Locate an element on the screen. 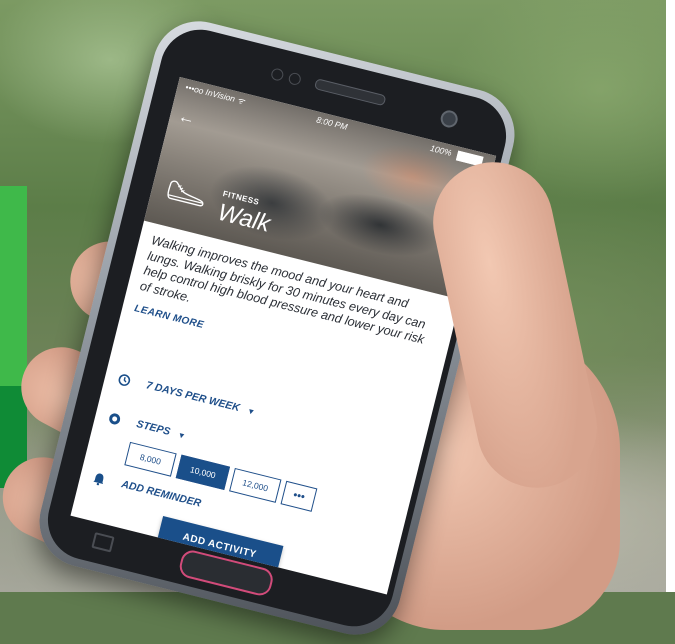 The height and width of the screenshot is (644, 675). metric-selector: STEPS ▼ is located at coordinates (146, 426).